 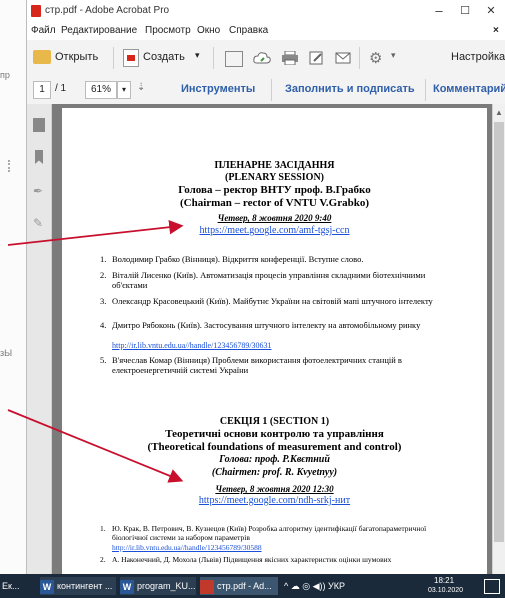 What do you see at coordinates (61, 88) in the screenshot?
I see `page-total: / 1` at bounding box center [61, 88].